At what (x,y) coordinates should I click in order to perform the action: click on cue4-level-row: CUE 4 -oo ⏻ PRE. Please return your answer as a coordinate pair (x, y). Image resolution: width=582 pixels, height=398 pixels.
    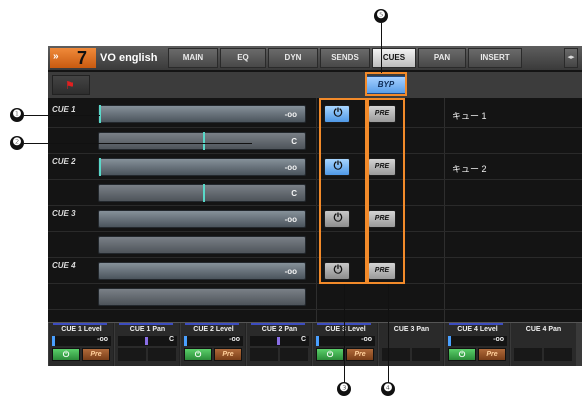
    Looking at the image, I should click on (315, 271).